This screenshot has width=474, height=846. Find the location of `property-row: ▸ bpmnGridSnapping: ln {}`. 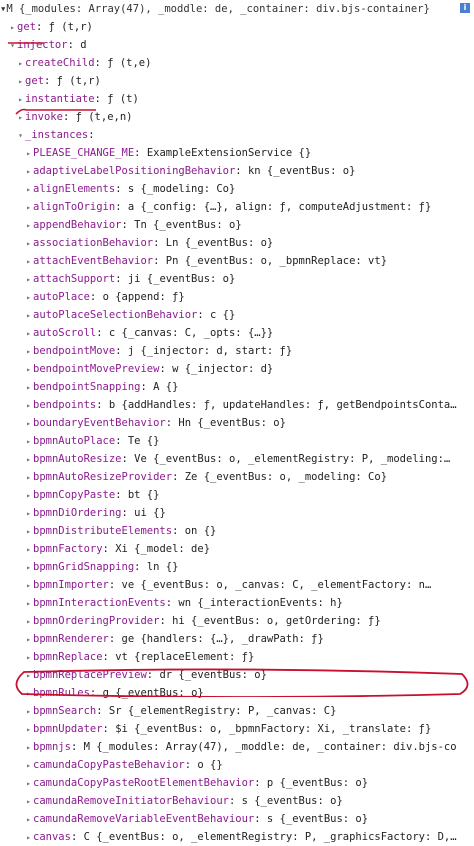

property-row: ▸ bpmnGridSnapping: ln {} is located at coordinates (237, 567).